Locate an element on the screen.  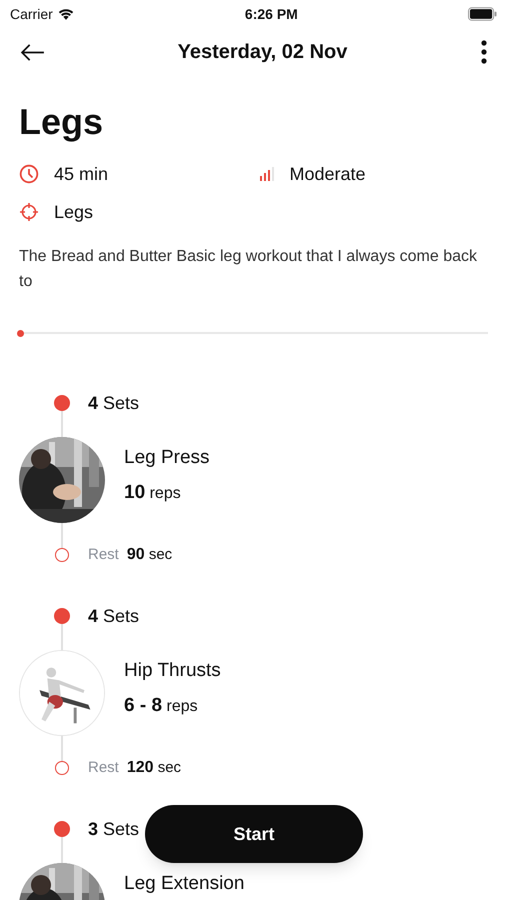
exercise-name: Leg Press is located at coordinates (167, 458).